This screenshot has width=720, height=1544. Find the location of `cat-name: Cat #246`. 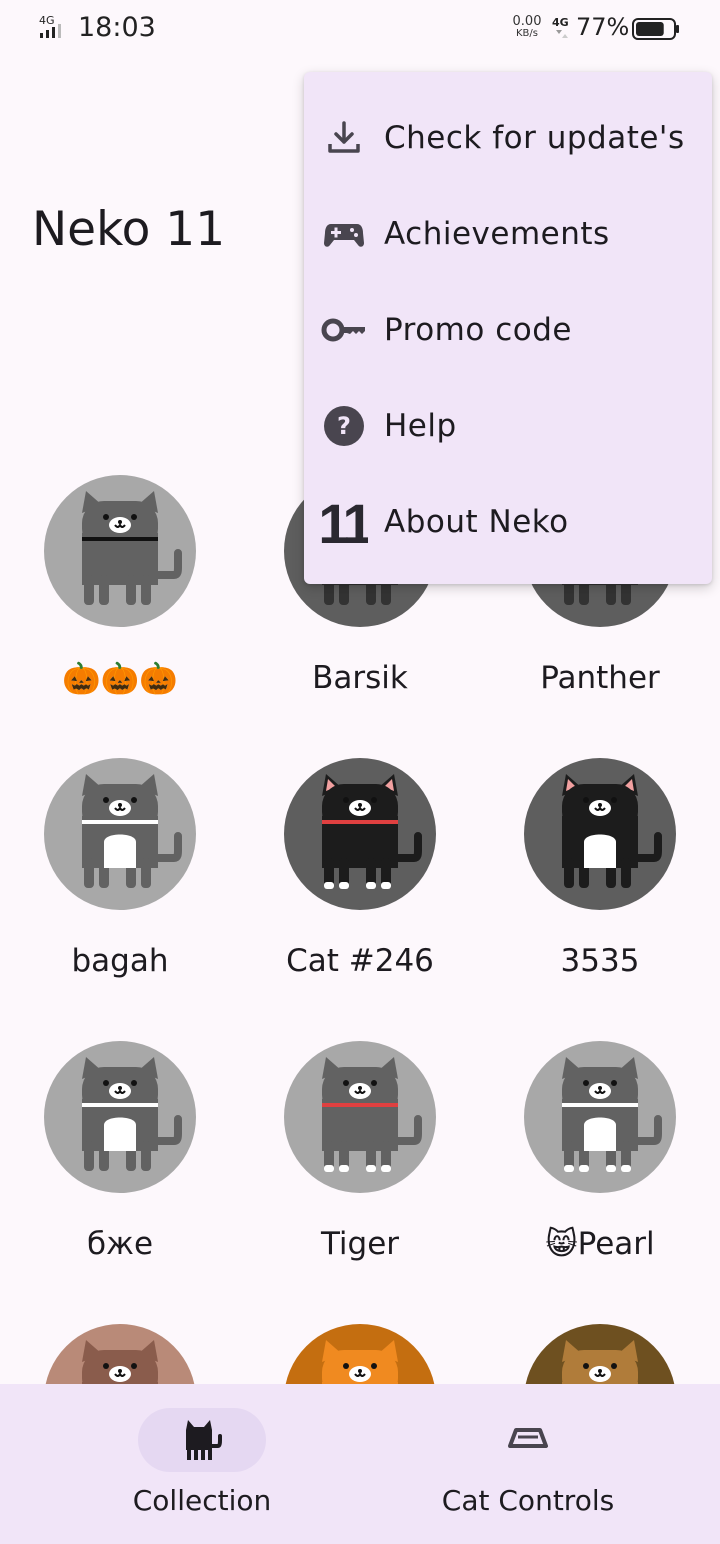

cat-name: Cat #246 is located at coordinates (360, 961).